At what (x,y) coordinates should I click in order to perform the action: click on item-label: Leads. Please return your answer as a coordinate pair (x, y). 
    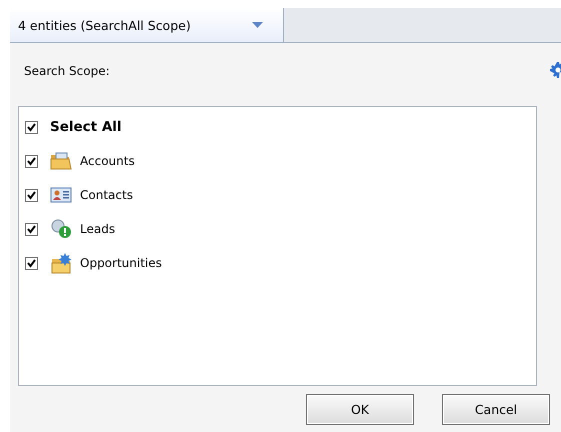
    Looking at the image, I should click on (98, 229).